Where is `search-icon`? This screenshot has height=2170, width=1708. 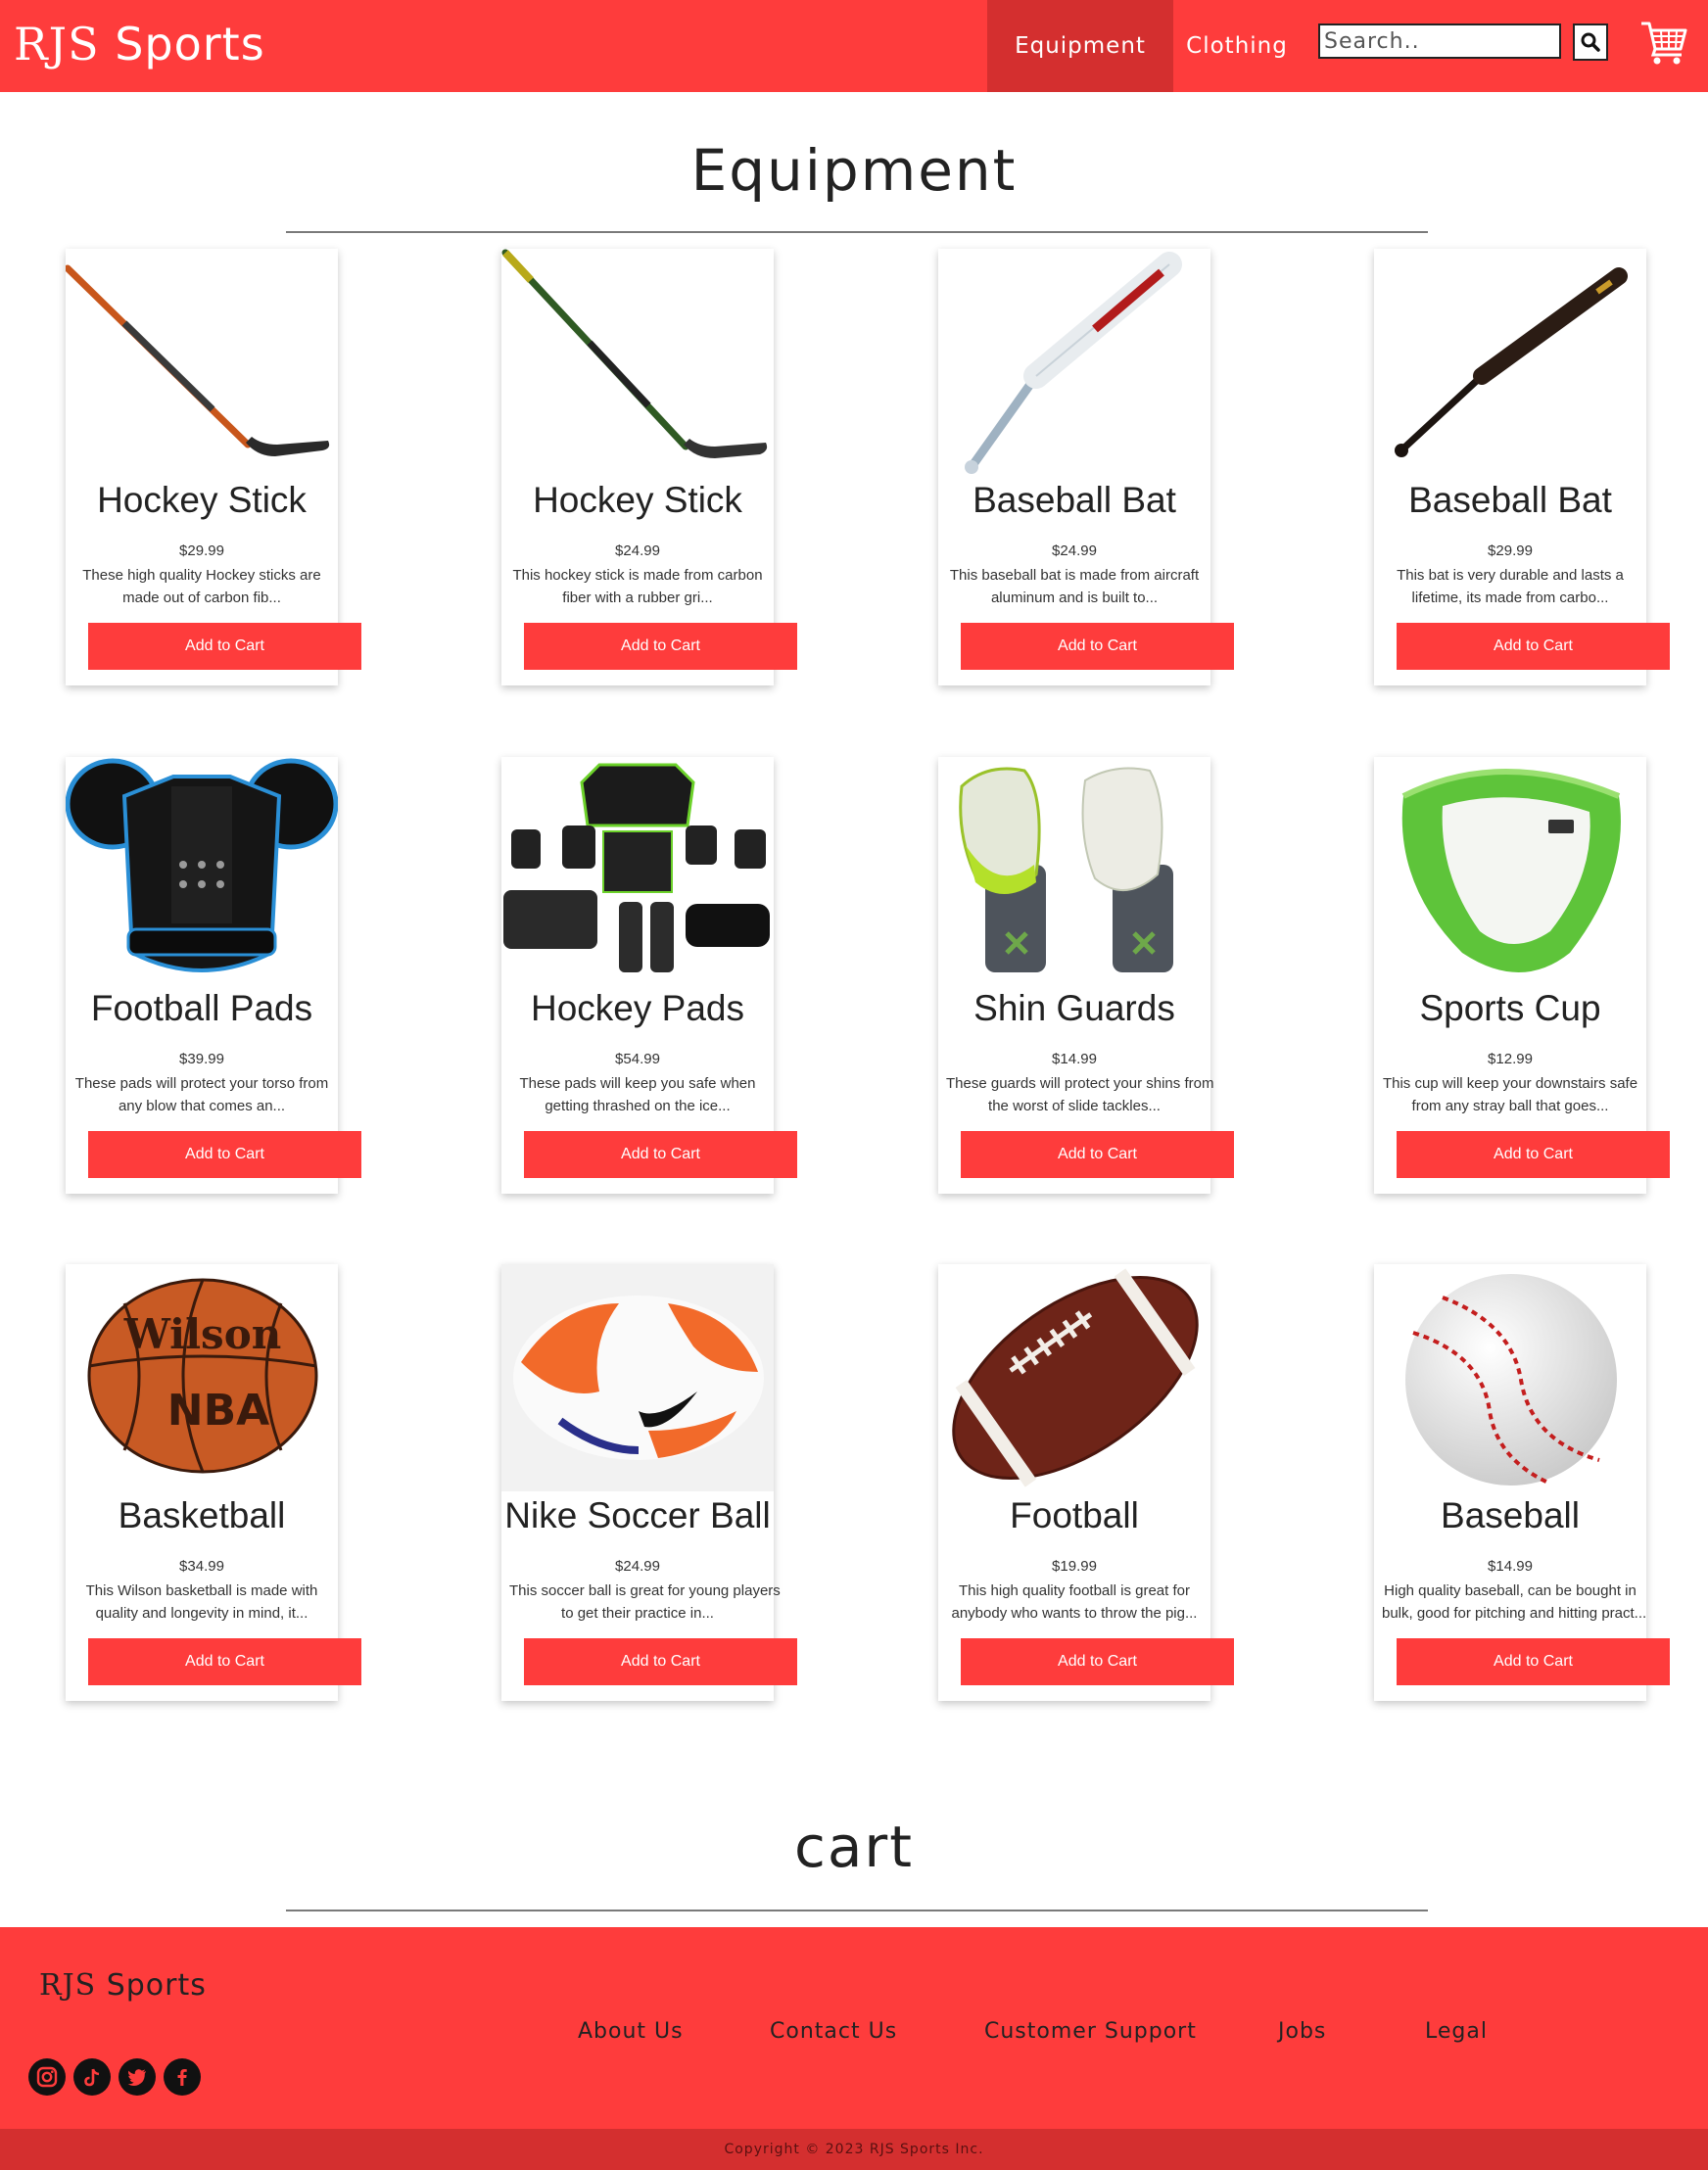 search-icon is located at coordinates (1590, 42).